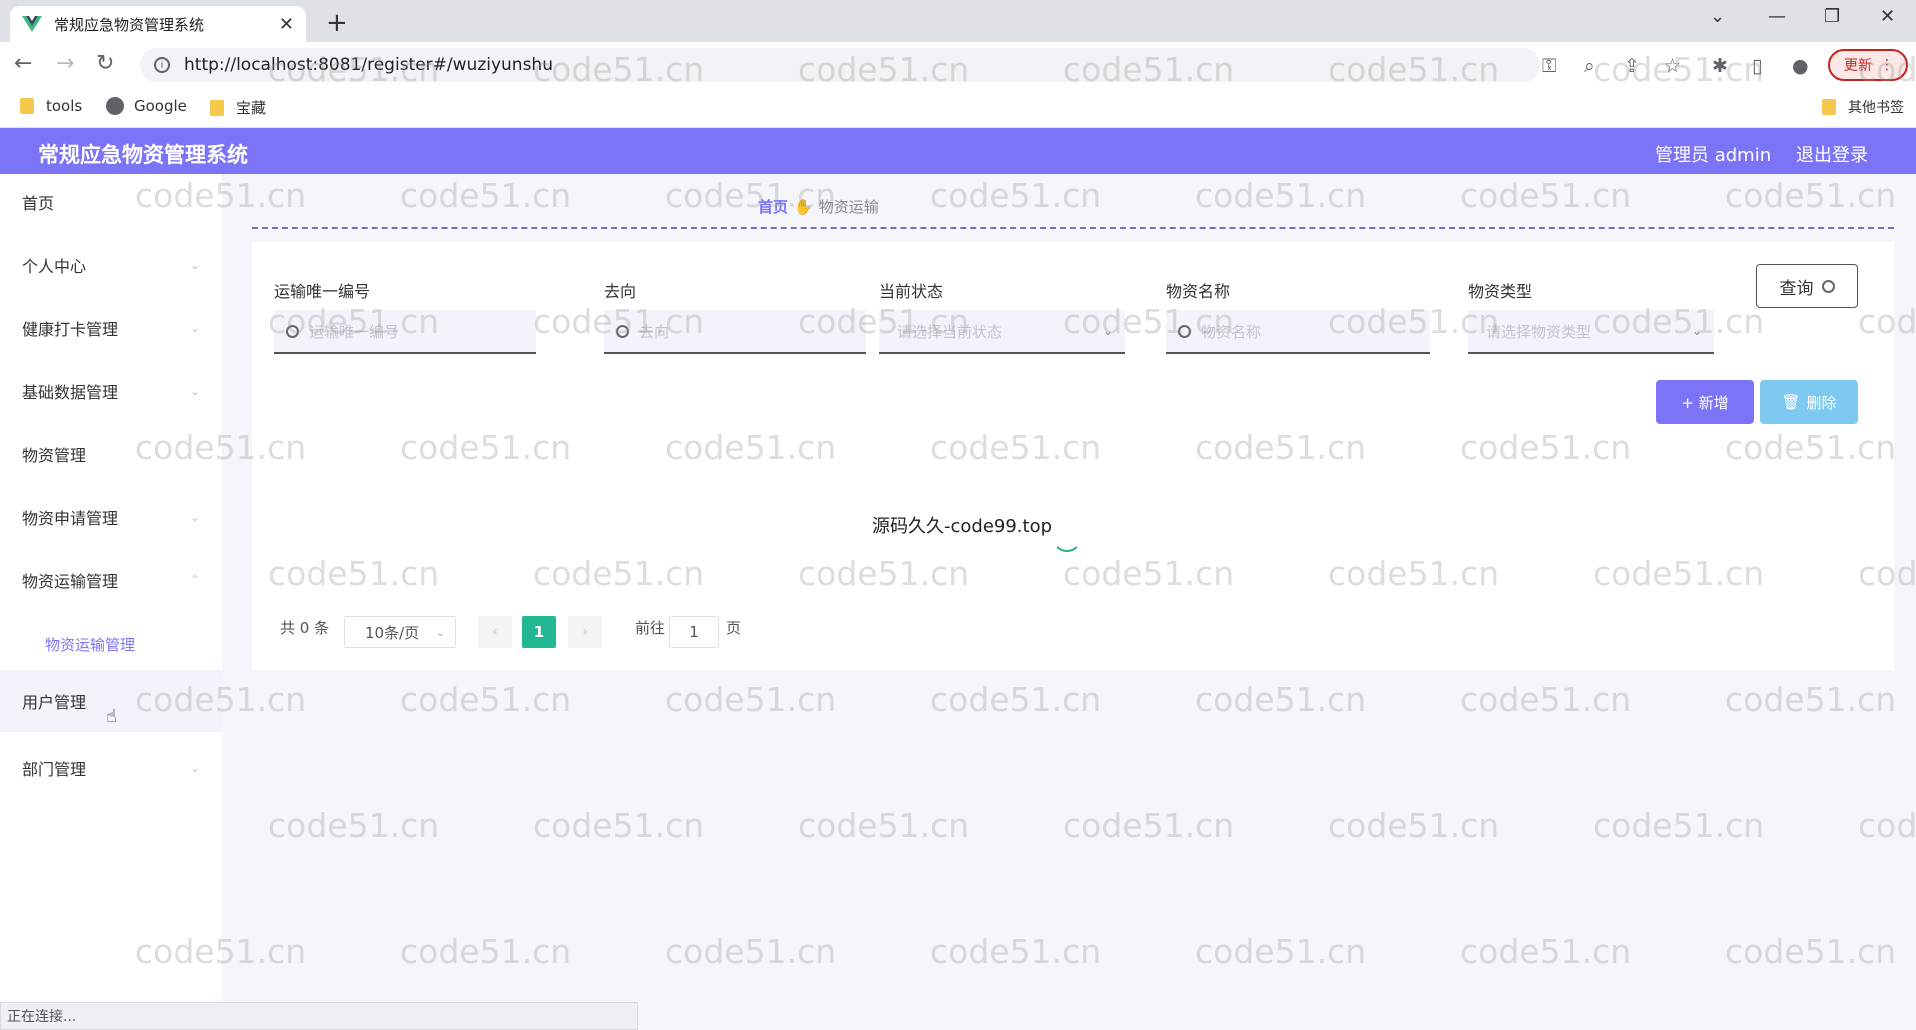  What do you see at coordinates (1832, 154) in the screenshot?
I see `logout-link: 退出登录` at bounding box center [1832, 154].